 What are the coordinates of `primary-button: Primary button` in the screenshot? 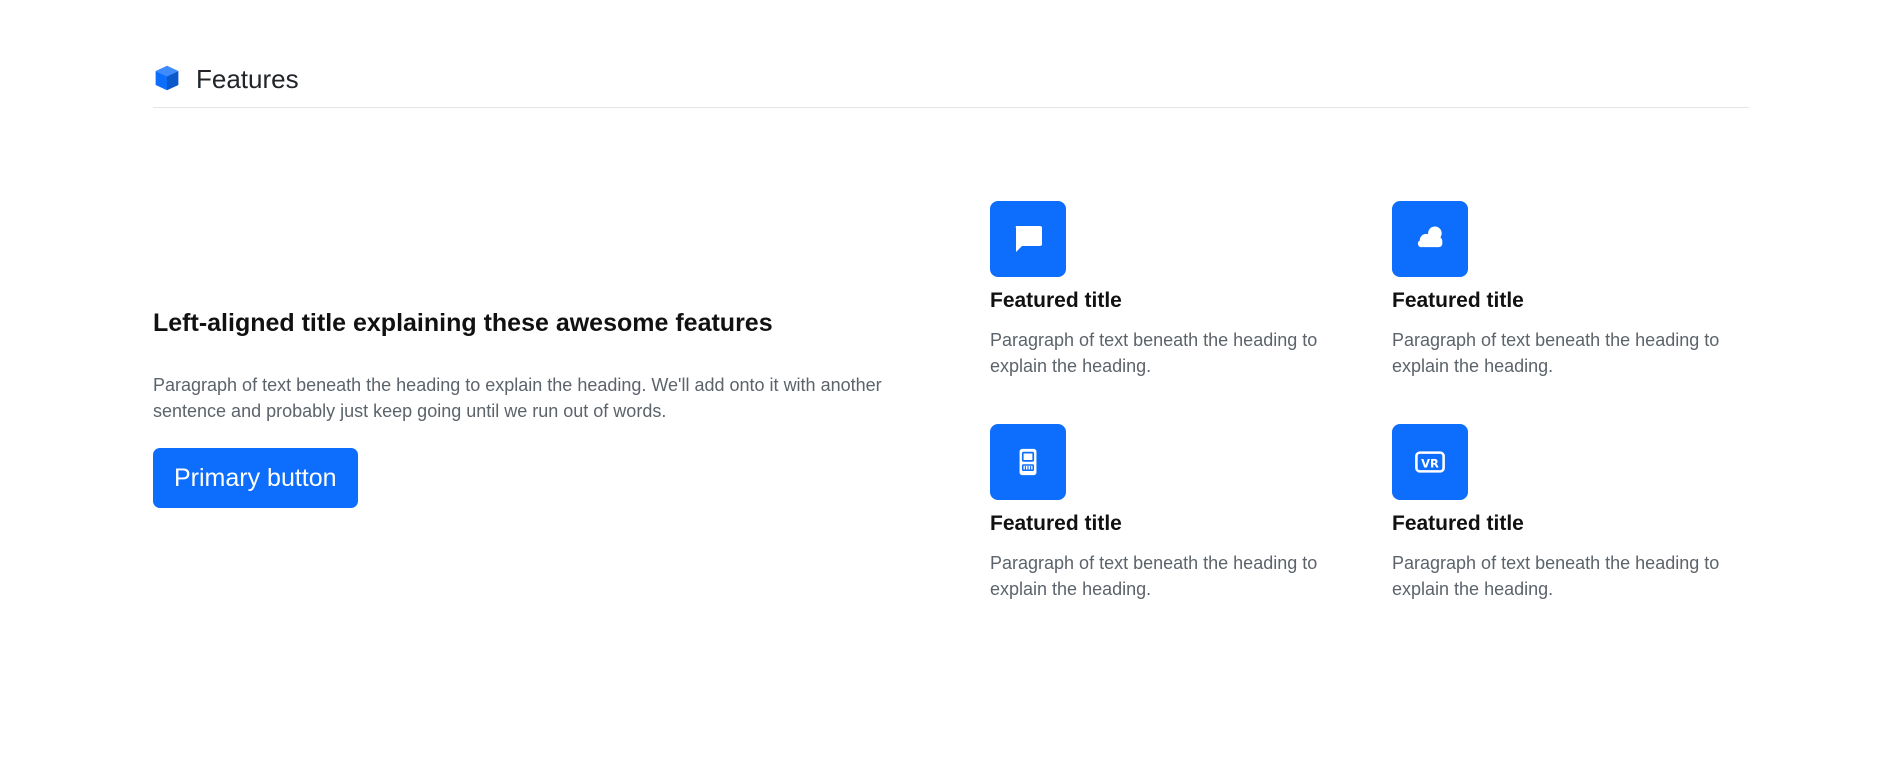 It's located at (255, 478).